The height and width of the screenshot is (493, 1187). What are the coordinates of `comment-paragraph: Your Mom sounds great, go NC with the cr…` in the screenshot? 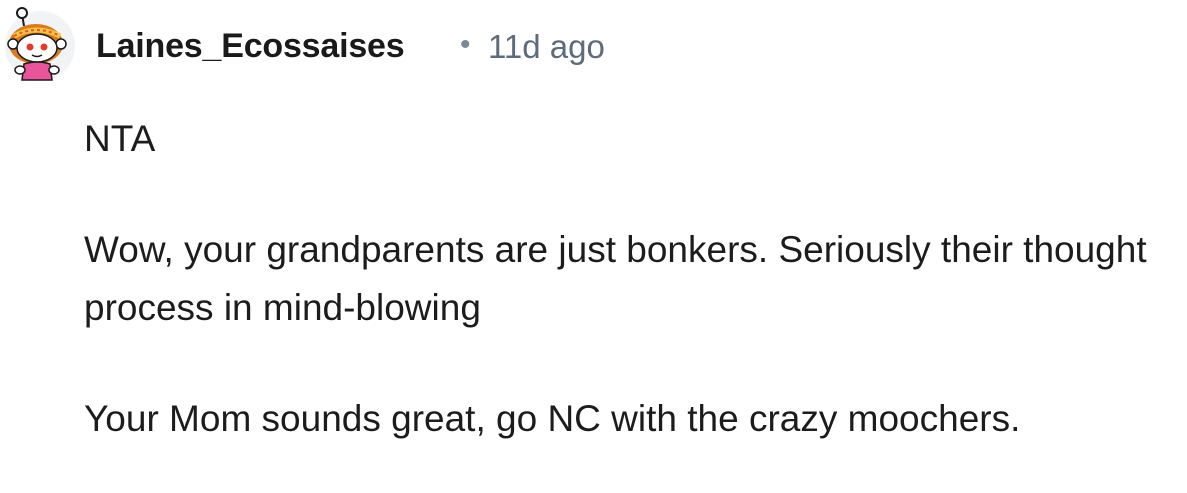 It's located at (552, 418).